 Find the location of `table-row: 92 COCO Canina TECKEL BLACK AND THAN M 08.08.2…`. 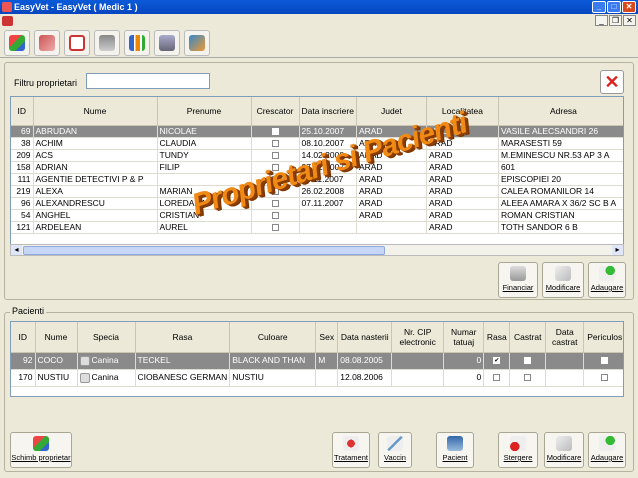

table-row: 92 COCO Canina TECKEL BLACK AND THAN M 08.08.2… is located at coordinates (317, 361).